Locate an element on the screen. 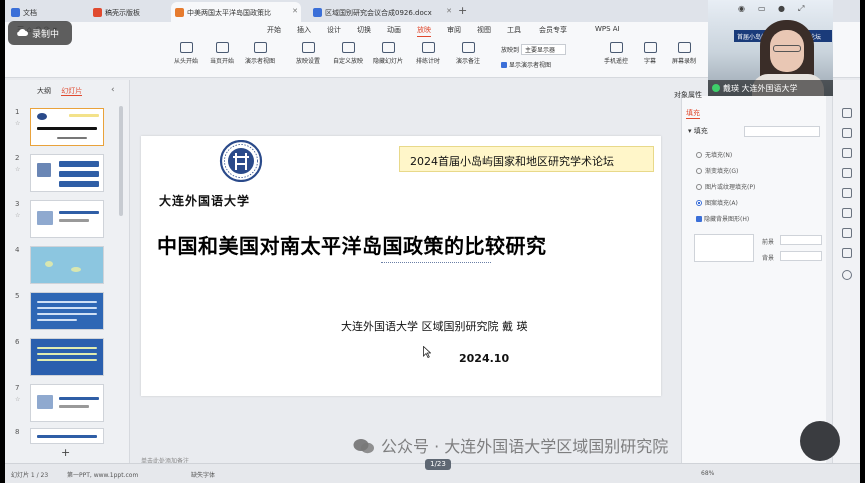 Image resolution: width=865 pixels, height=483 pixels. background-color-select is located at coordinates (801, 256).